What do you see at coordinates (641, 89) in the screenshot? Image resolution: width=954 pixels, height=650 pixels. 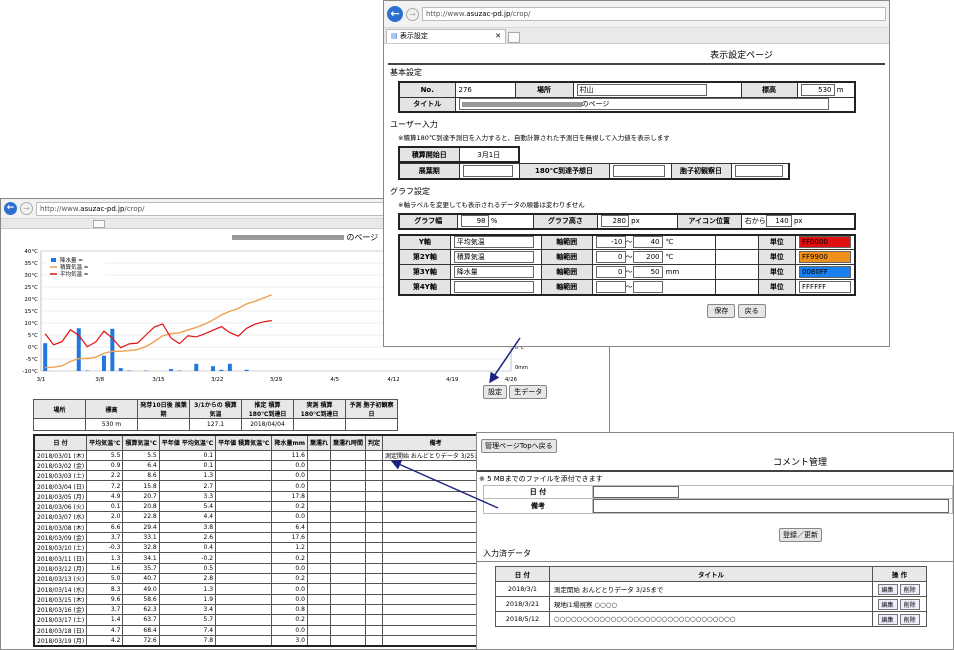 I see `place-input: 村山` at bounding box center [641, 89].